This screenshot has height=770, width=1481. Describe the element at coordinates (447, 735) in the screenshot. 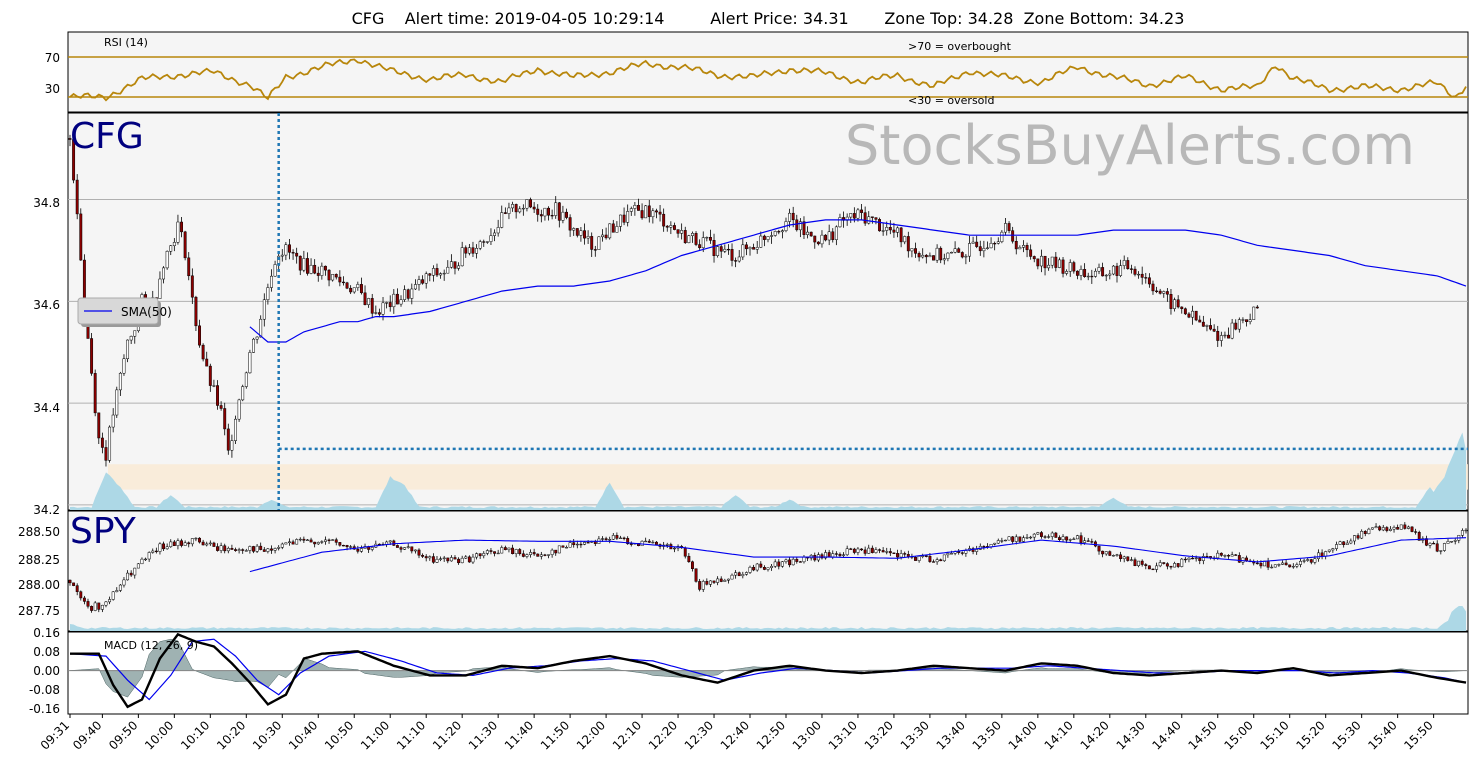

I see `time-label-11: 11:20` at that location.